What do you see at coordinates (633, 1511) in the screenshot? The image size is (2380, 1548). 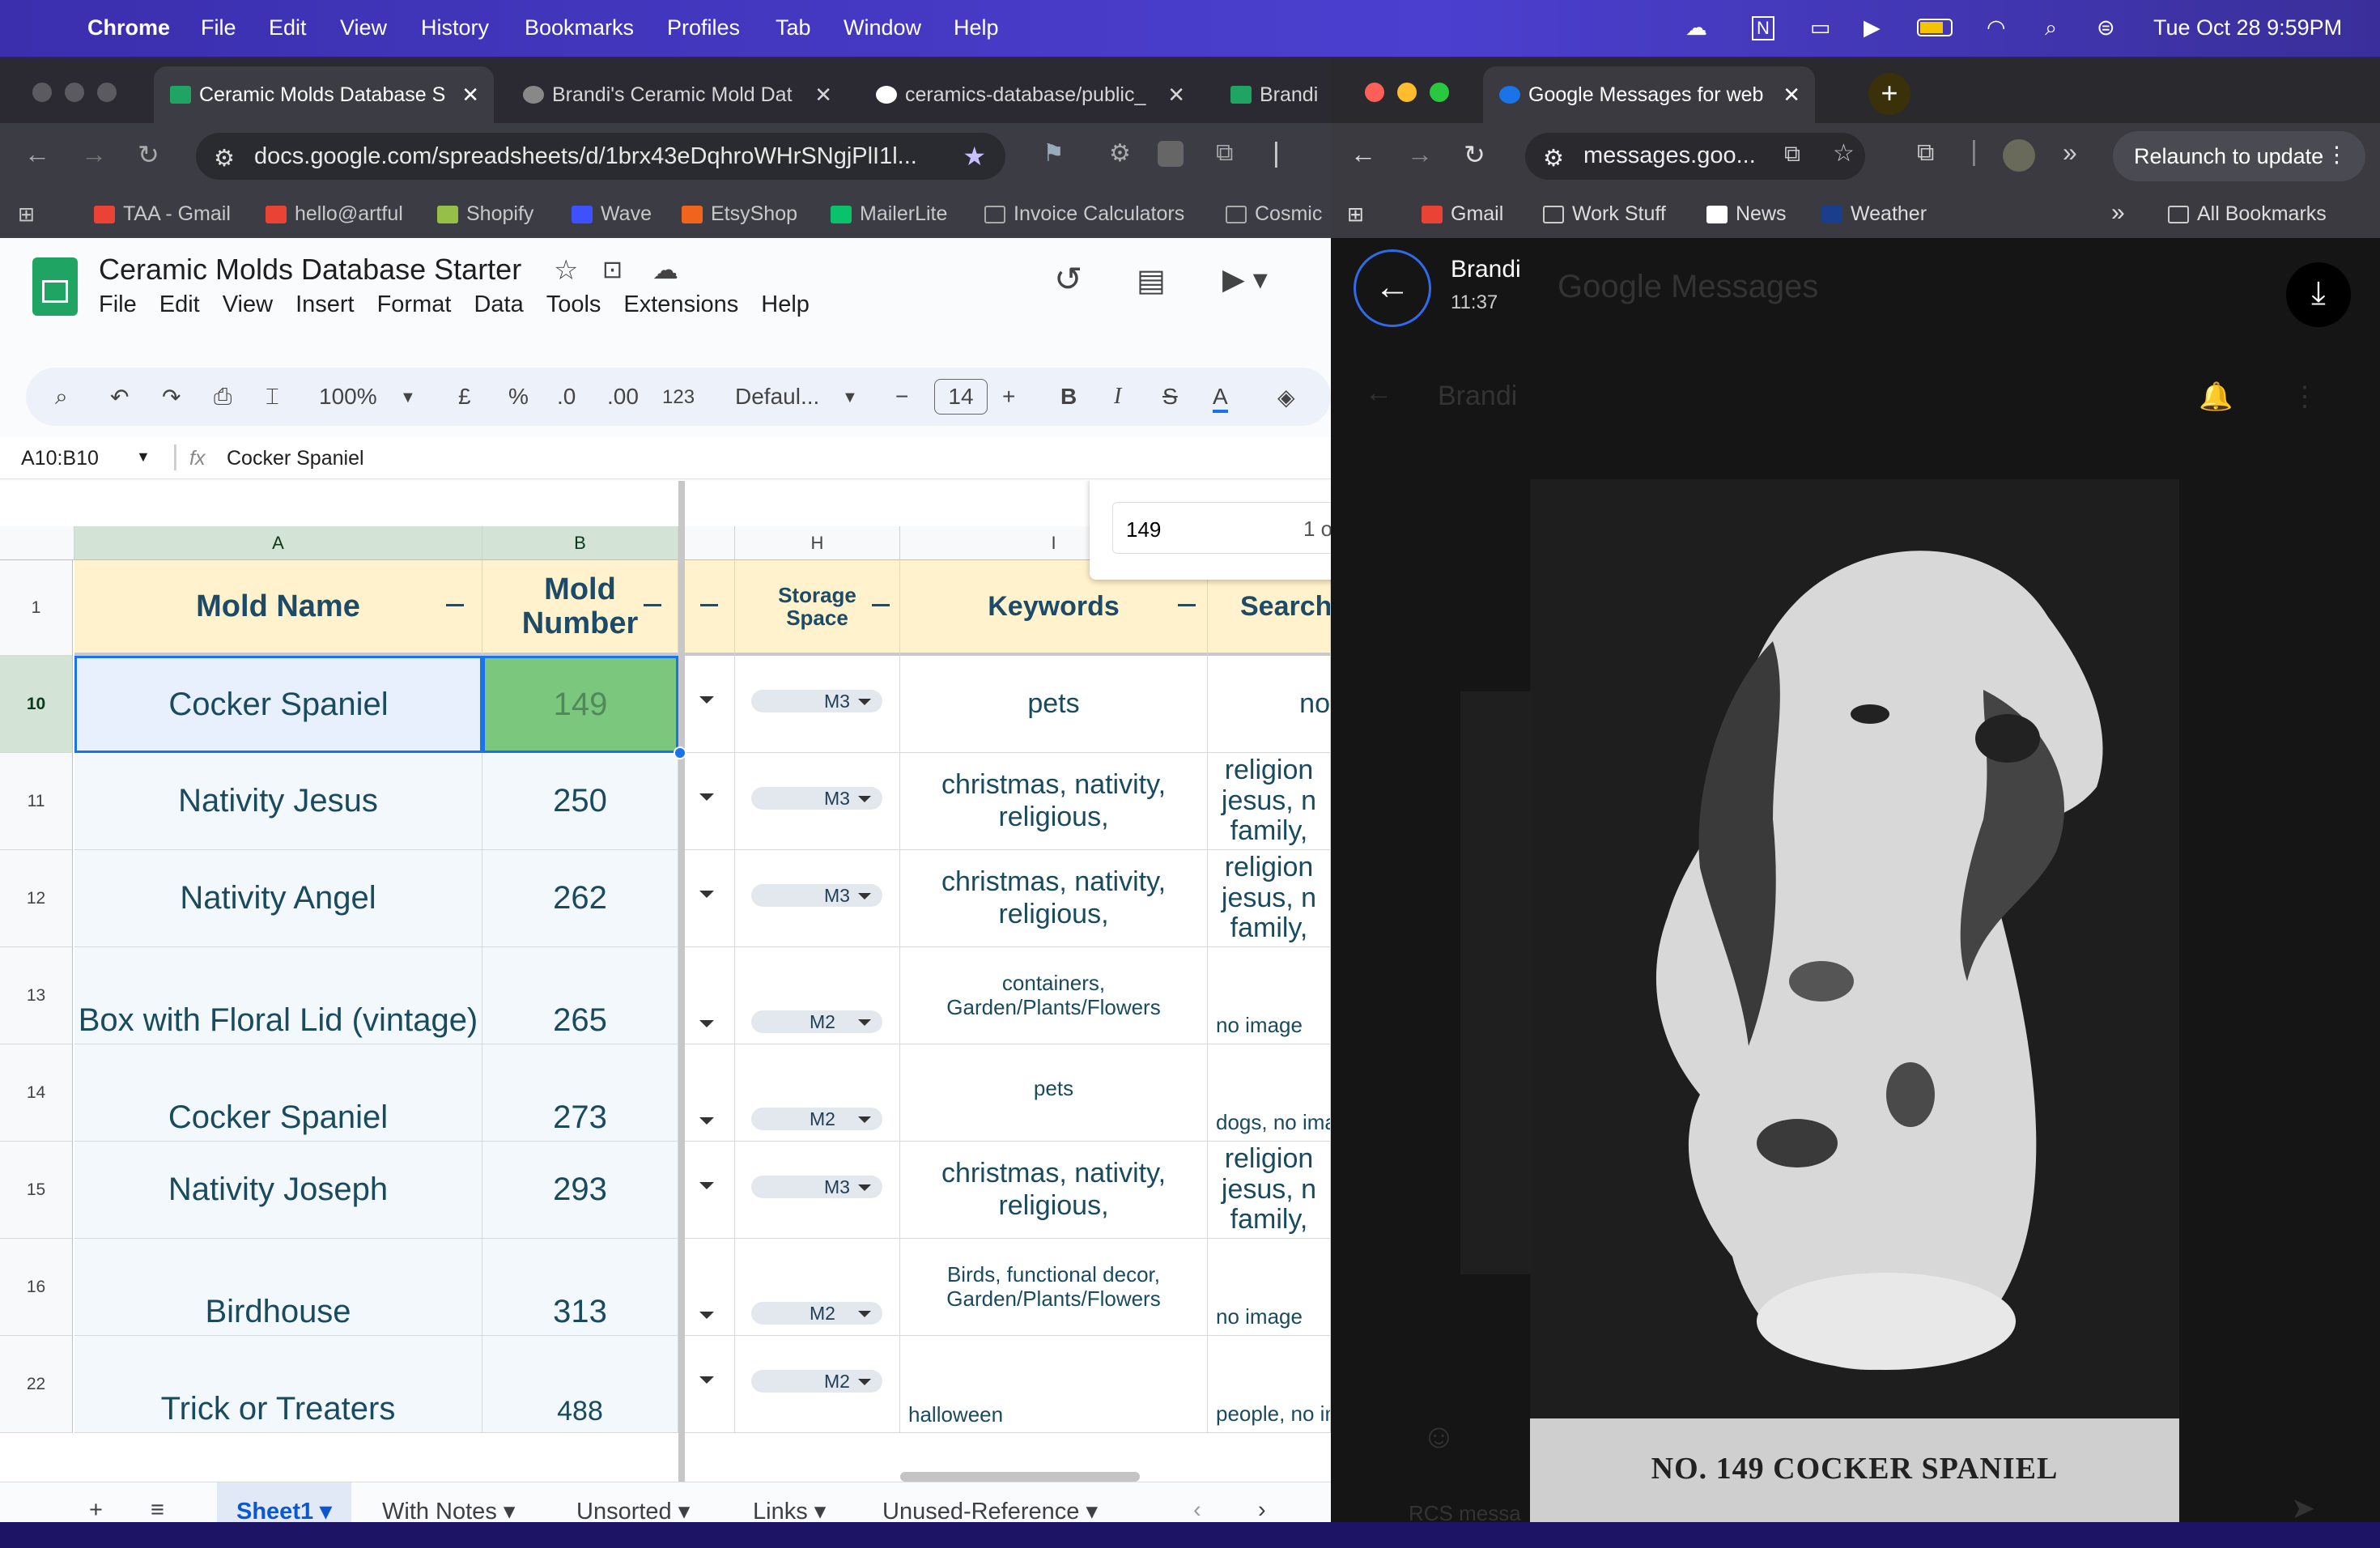 I see `sheet-tab-unsorted: Unsorted ▾` at bounding box center [633, 1511].